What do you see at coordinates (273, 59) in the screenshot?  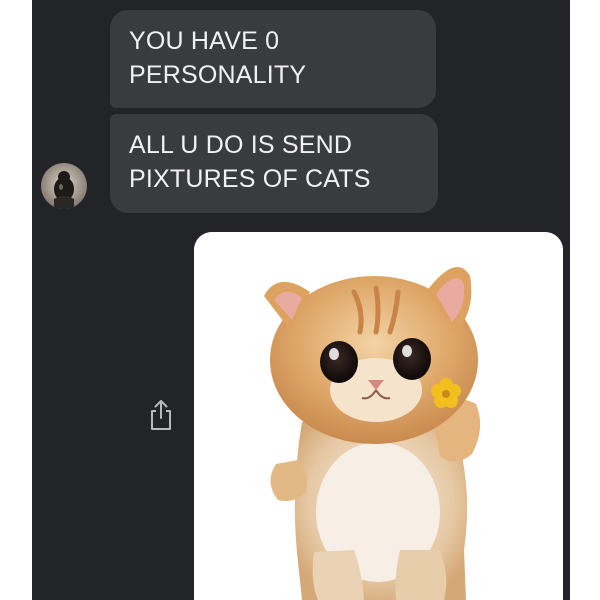 I see `message-bubble-1: YOU HAVE 0 PERSONALITY` at bounding box center [273, 59].